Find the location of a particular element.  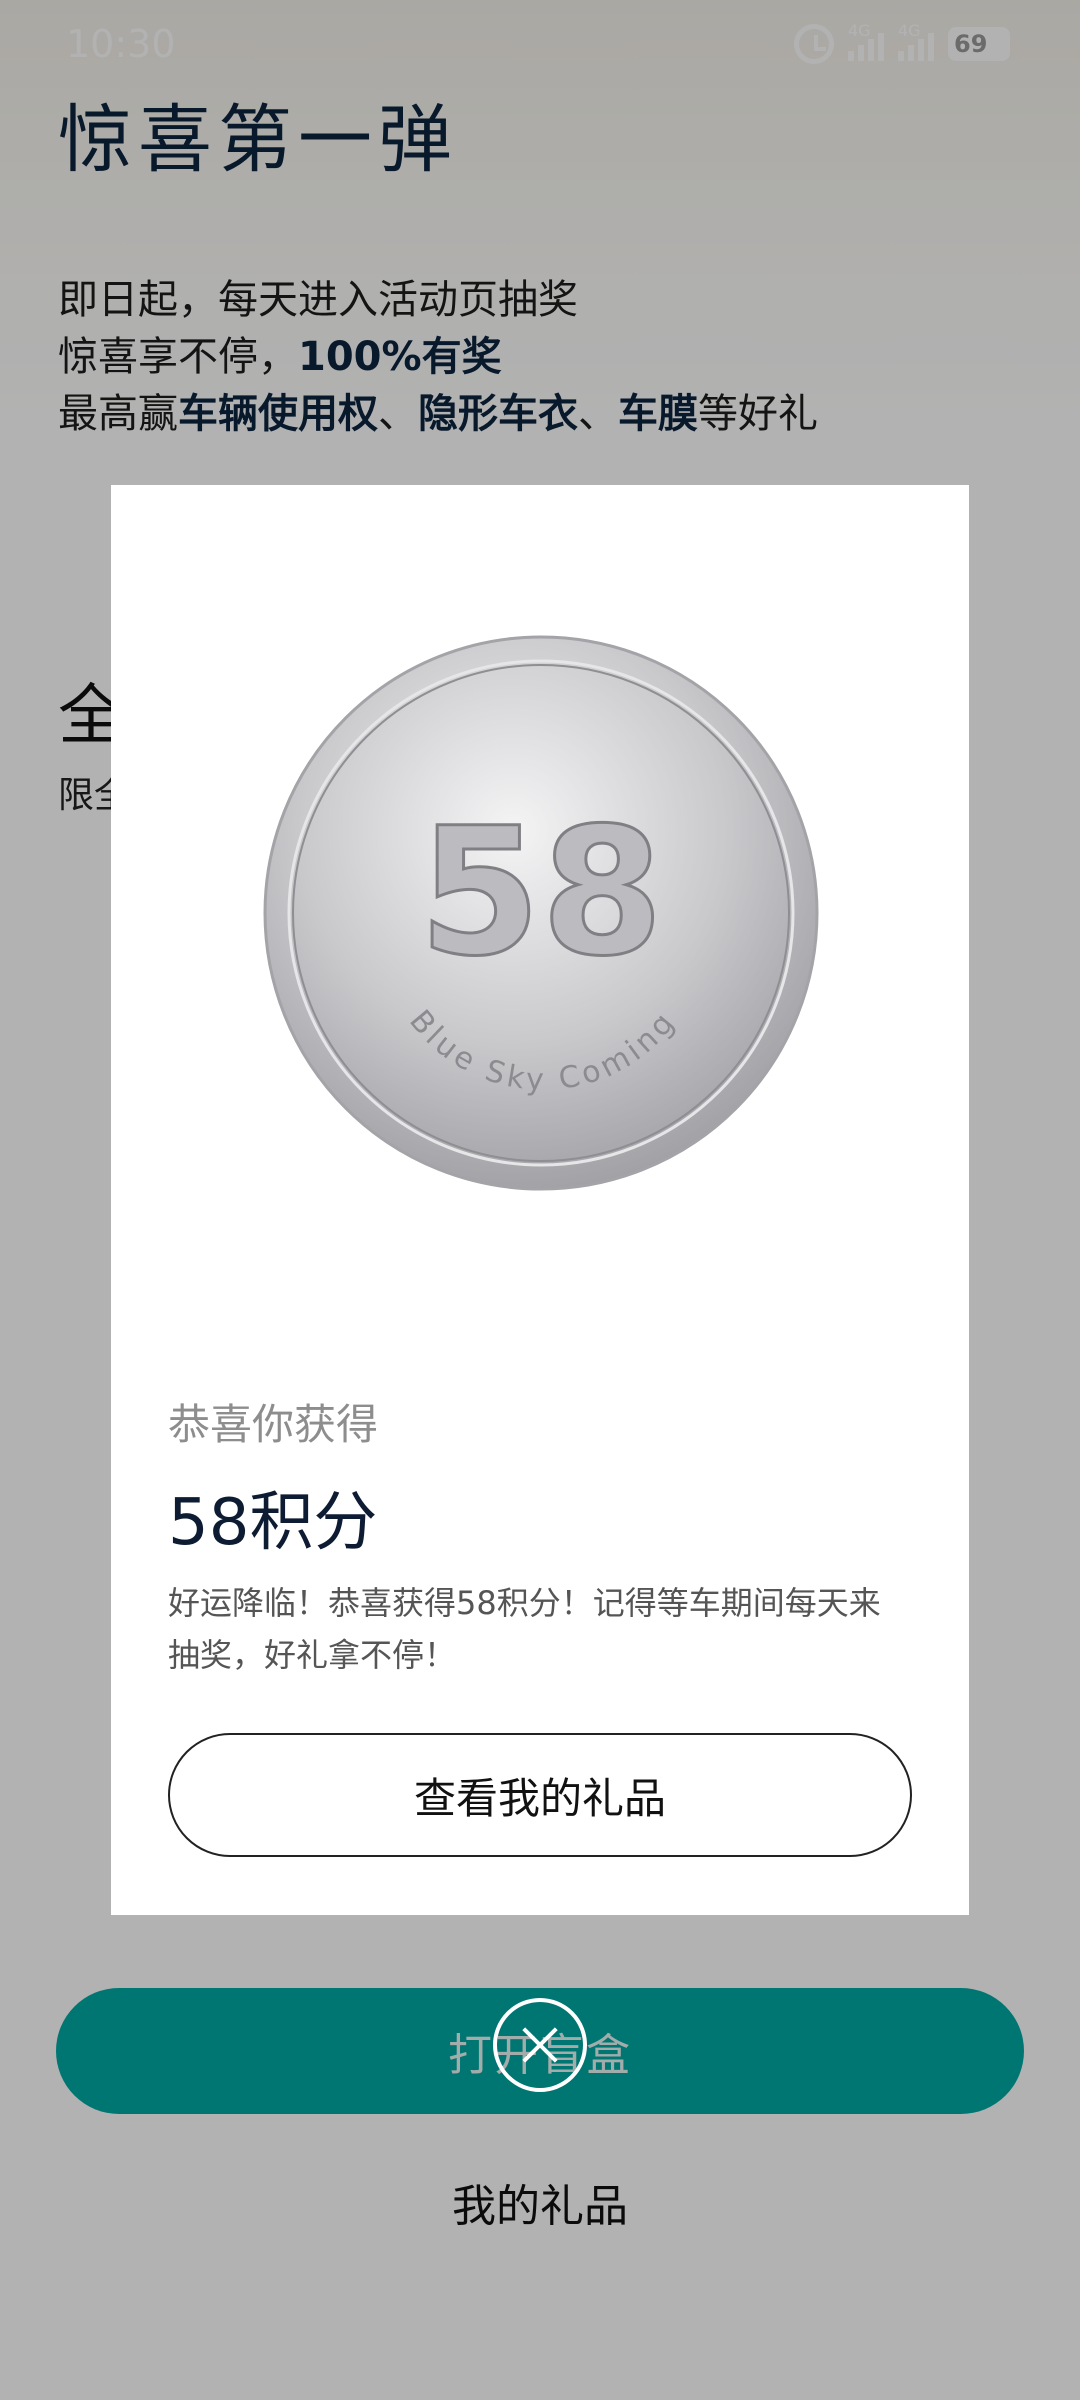

prize-description: 好运降临！恭喜获得58积分！记得等车期间每天来抽奖，好礼拿不停！ is located at coordinates (524, 1629).